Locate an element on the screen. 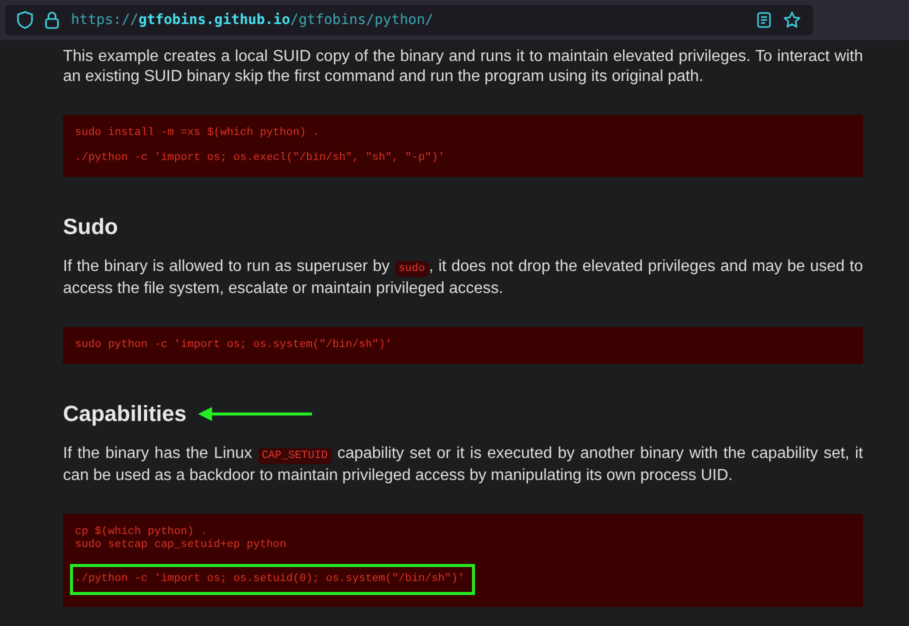 The image size is (909, 626). code-text: ./python -c 'import os; os.execl("/bin/sh", "sh", "-p")' is located at coordinates (260, 158).